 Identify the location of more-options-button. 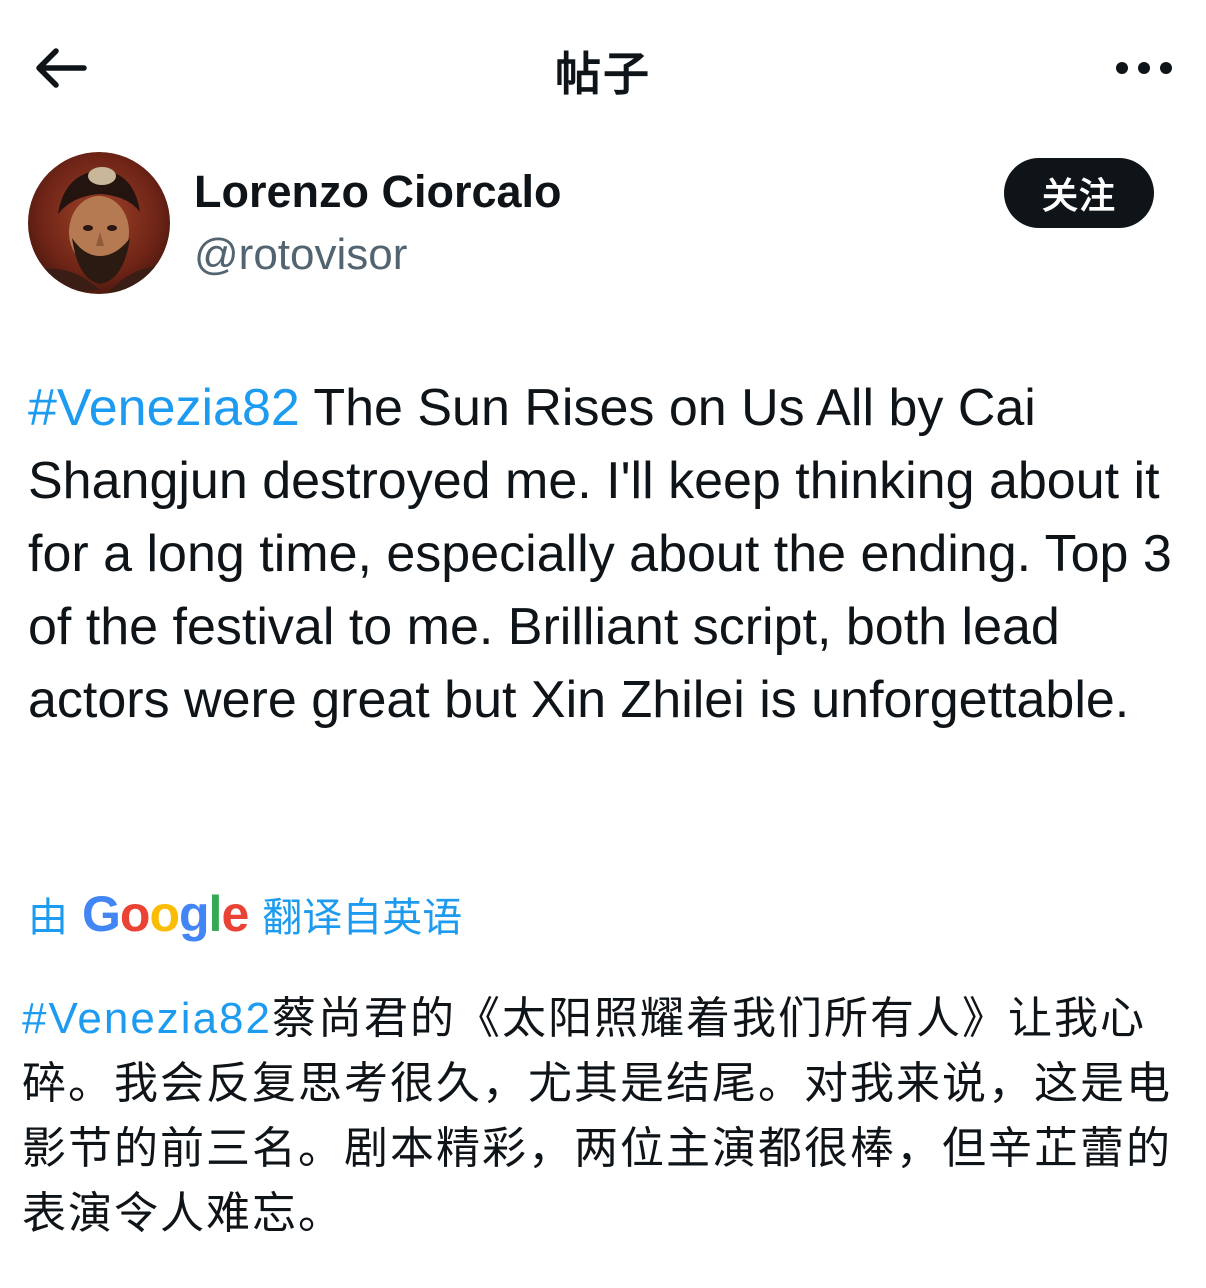
(1144, 68).